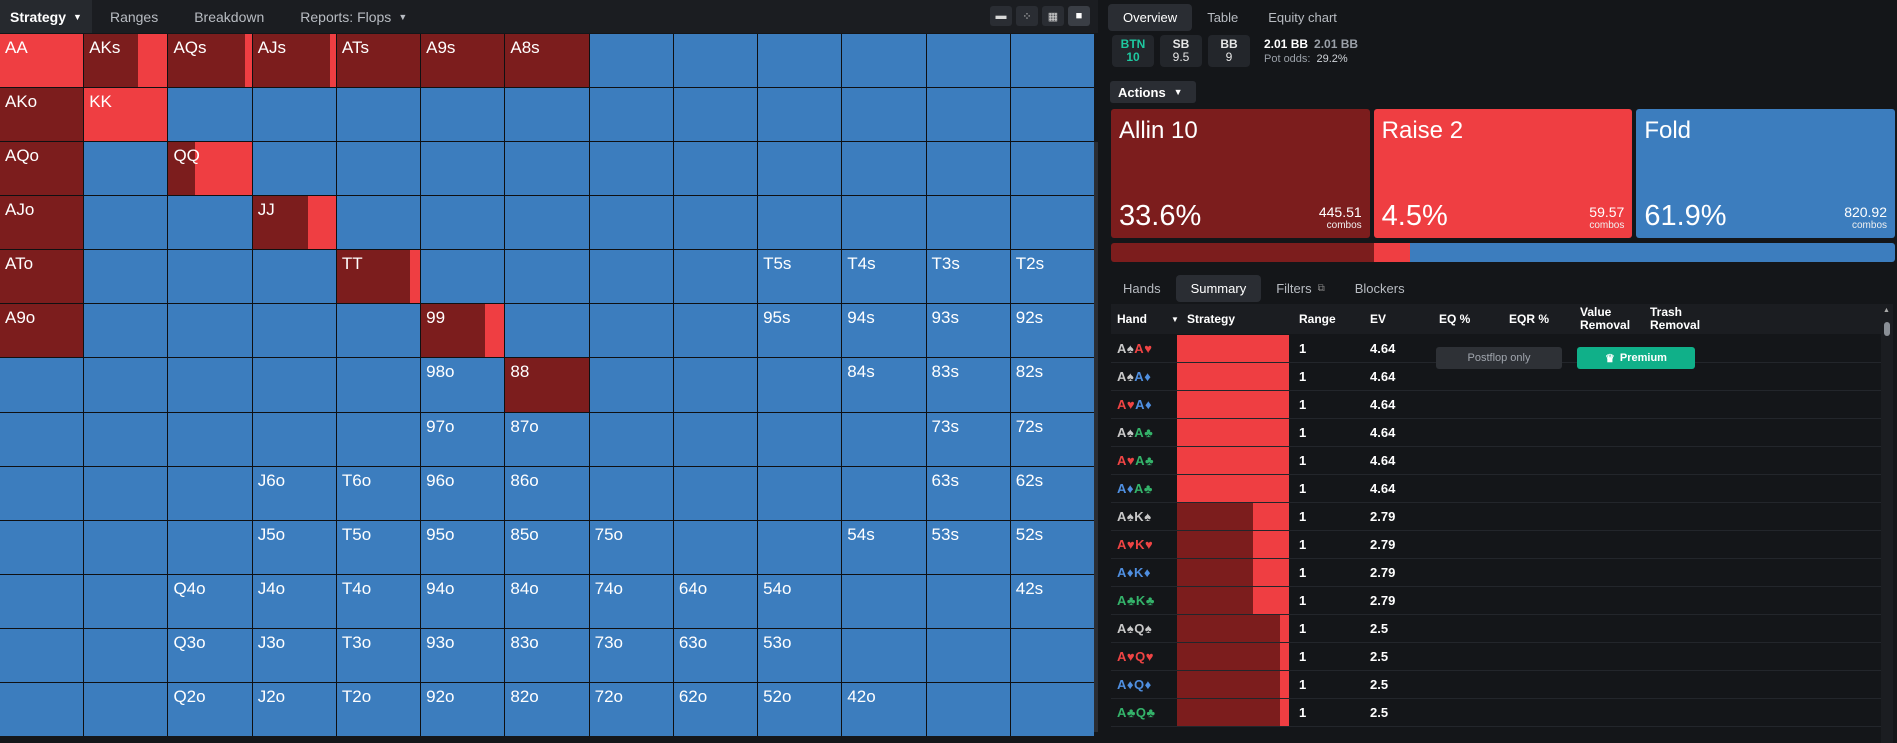  I want to click on matrix-cell: 85o, so click(547, 547).